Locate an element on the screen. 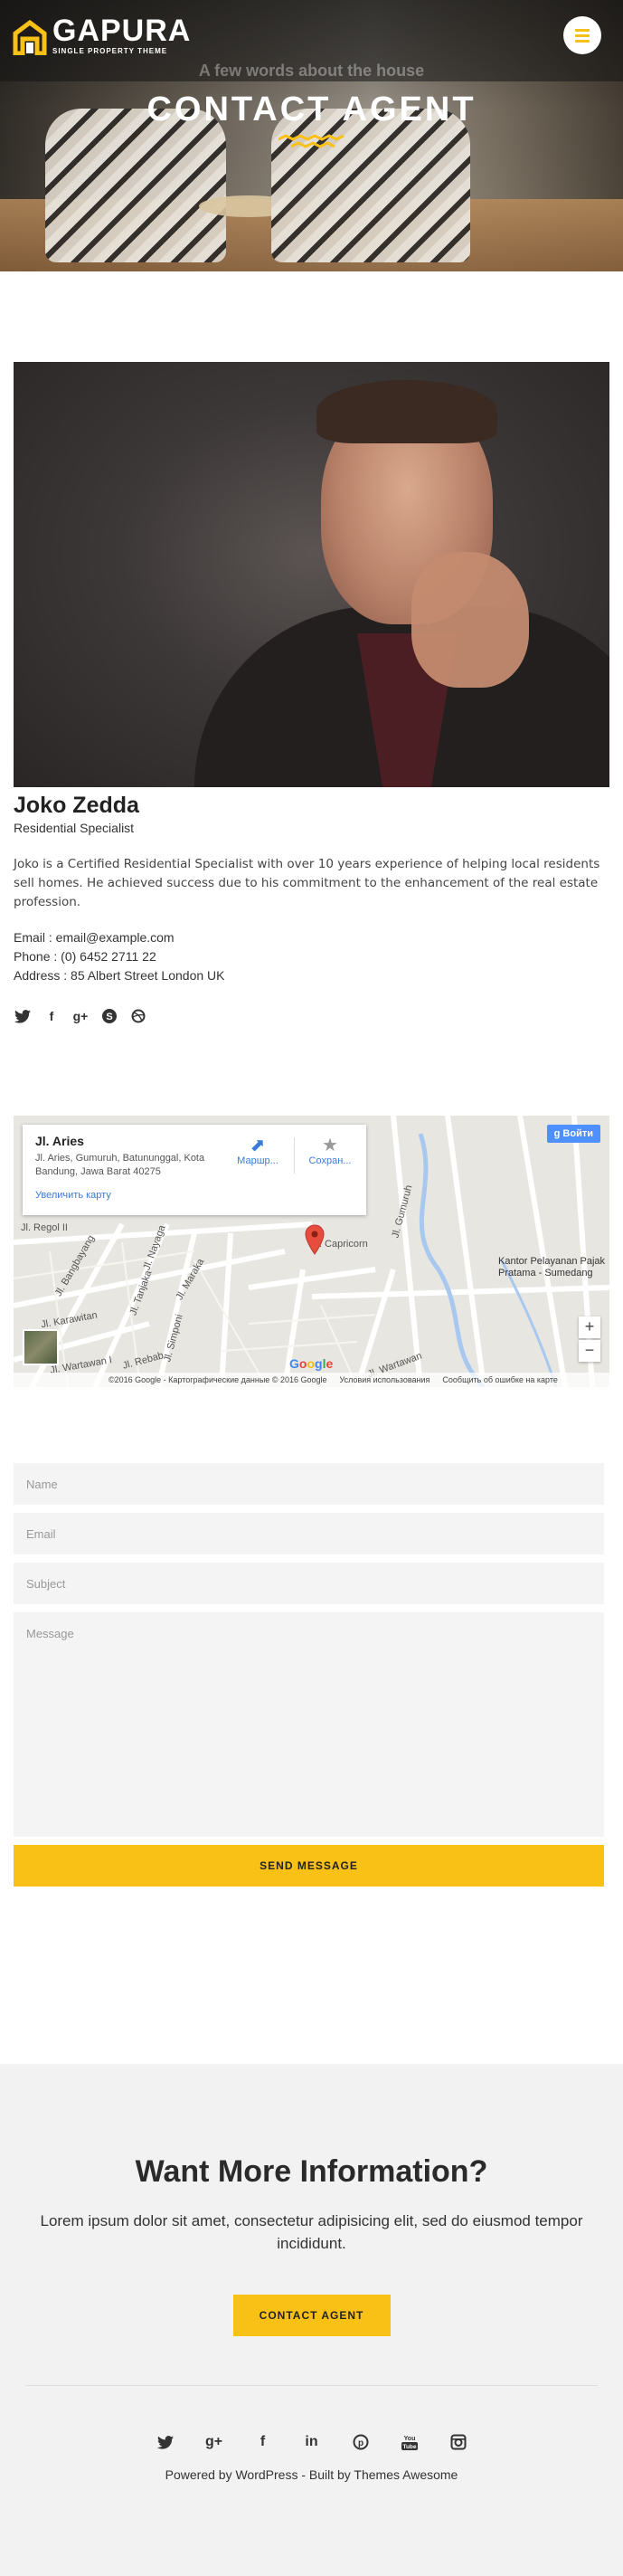 The height and width of the screenshot is (2576, 623). map-enlarge-link: Увеличить карту is located at coordinates (195, 1196).